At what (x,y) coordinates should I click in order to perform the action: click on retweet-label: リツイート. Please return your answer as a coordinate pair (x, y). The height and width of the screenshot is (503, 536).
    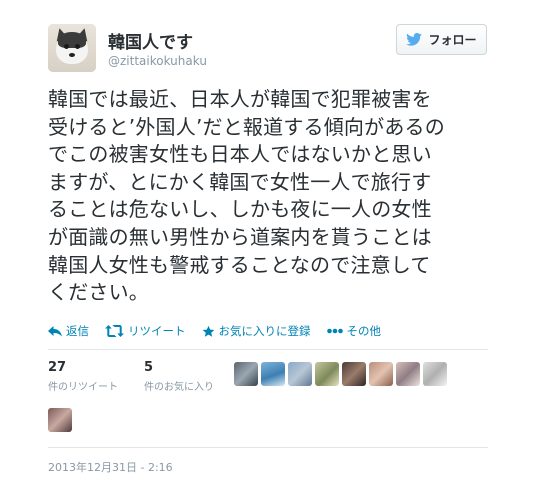
    Looking at the image, I should click on (157, 331).